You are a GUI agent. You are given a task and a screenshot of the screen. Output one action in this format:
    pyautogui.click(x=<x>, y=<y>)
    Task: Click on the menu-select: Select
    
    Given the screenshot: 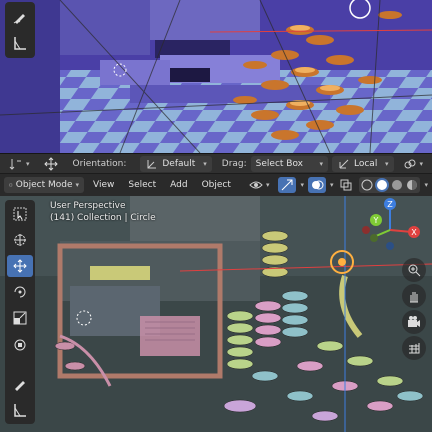 What is the action you would take?
    pyautogui.click(x=142, y=185)
    